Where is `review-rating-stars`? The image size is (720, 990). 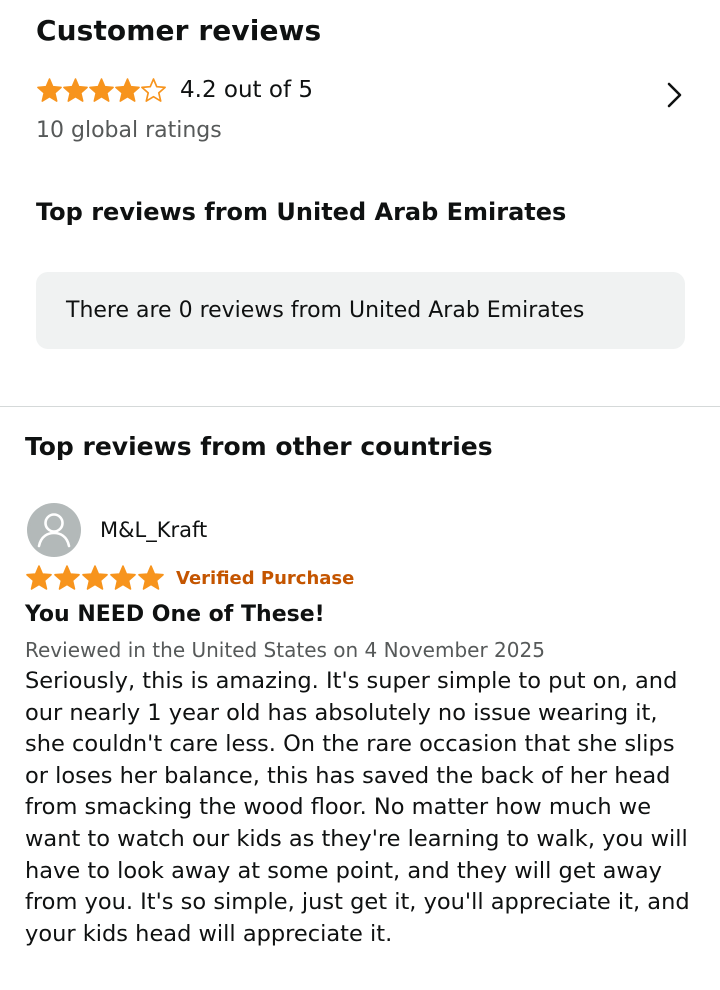 review-rating-stars is located at coordinates (95, 578).